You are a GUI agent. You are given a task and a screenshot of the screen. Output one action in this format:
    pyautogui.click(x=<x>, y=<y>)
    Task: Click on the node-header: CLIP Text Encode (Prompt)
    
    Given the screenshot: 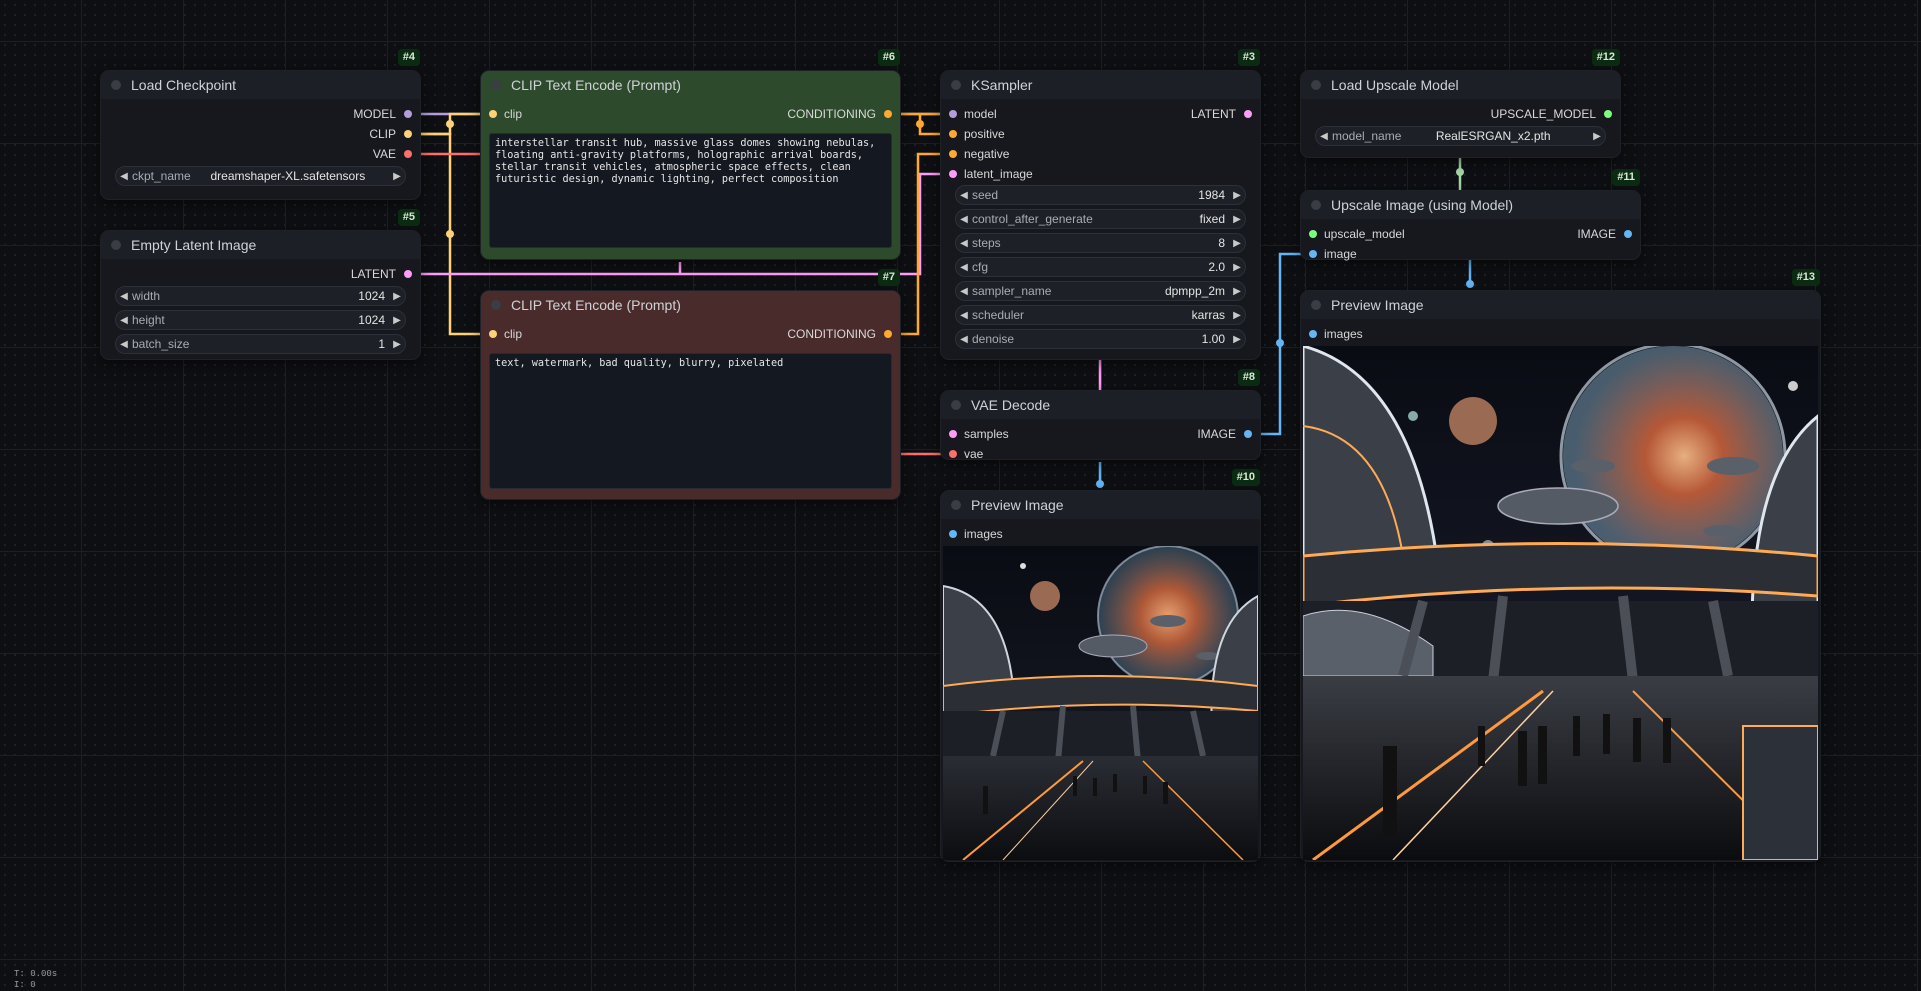 What is the action you would take?
    pyautogui.click(x=690, y=305)
    